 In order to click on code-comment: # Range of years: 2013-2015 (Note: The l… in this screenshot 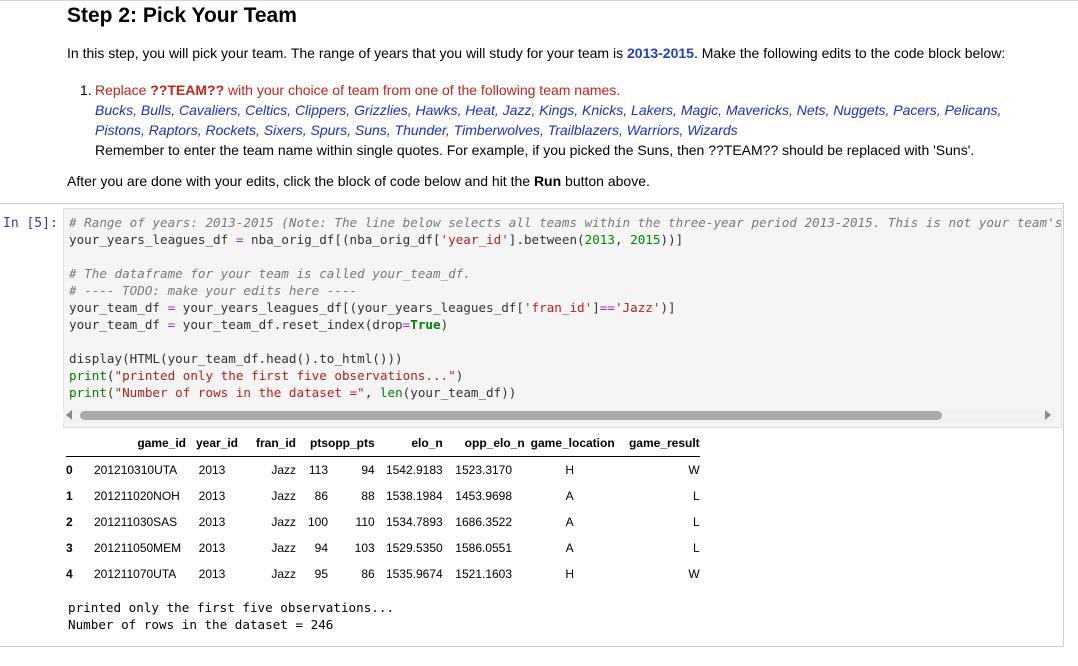, I will do `click(565, 222)`.